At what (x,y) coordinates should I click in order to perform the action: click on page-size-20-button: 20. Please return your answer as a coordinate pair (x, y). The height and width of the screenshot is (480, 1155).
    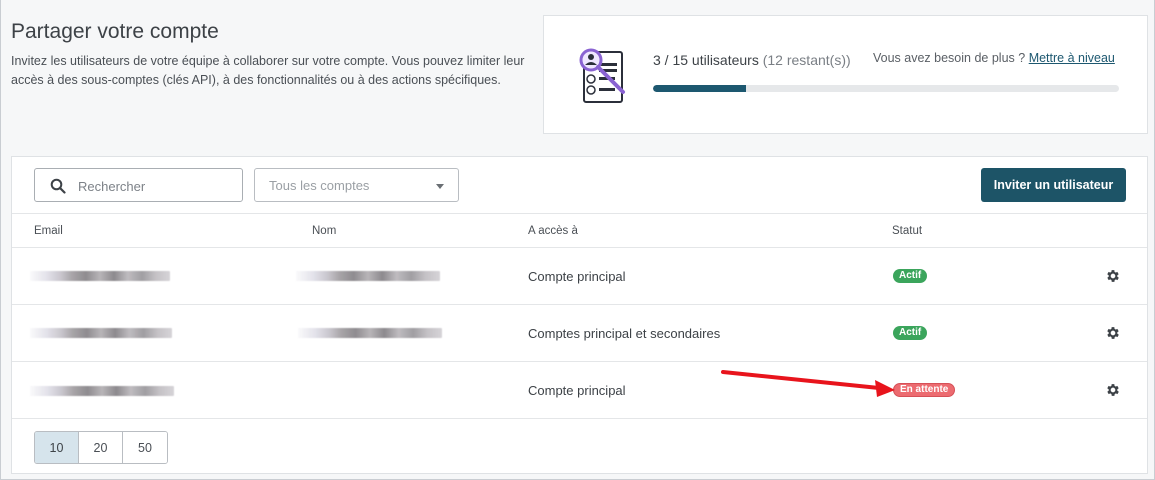
    Looking at the image, I should click on (101, 447).